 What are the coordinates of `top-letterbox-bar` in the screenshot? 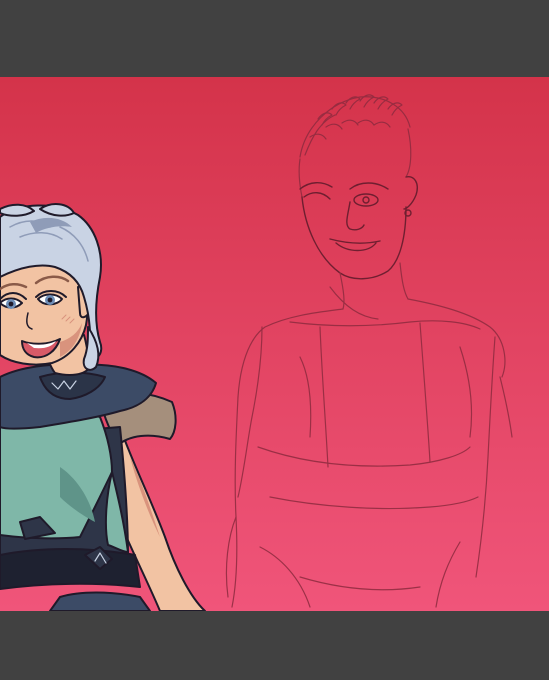 It's located at (274, 38).